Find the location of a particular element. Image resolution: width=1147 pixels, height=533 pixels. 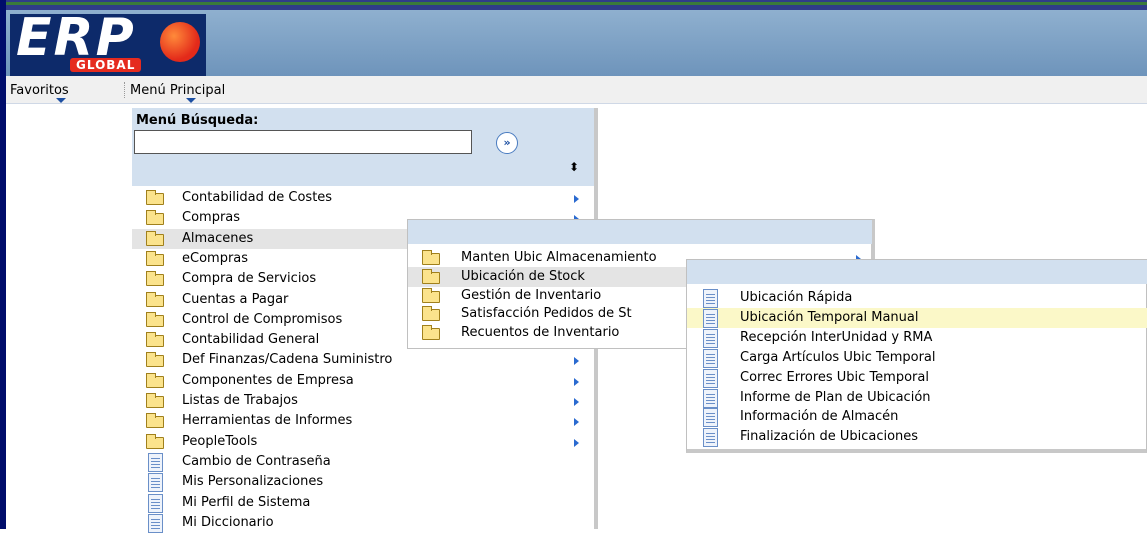

main-menu-item-label: Control de Compromisos is located at coordinates (262, 319).